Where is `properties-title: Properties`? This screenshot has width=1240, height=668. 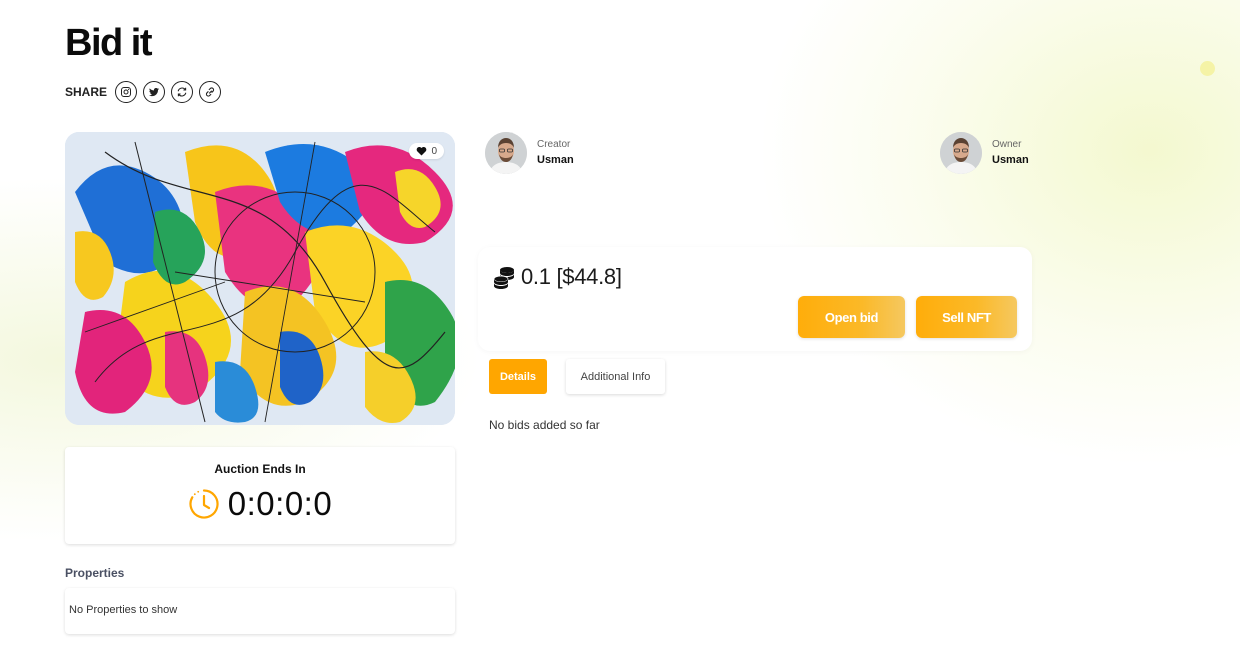
properties-title: Properties is located at coordinates (95, 573).